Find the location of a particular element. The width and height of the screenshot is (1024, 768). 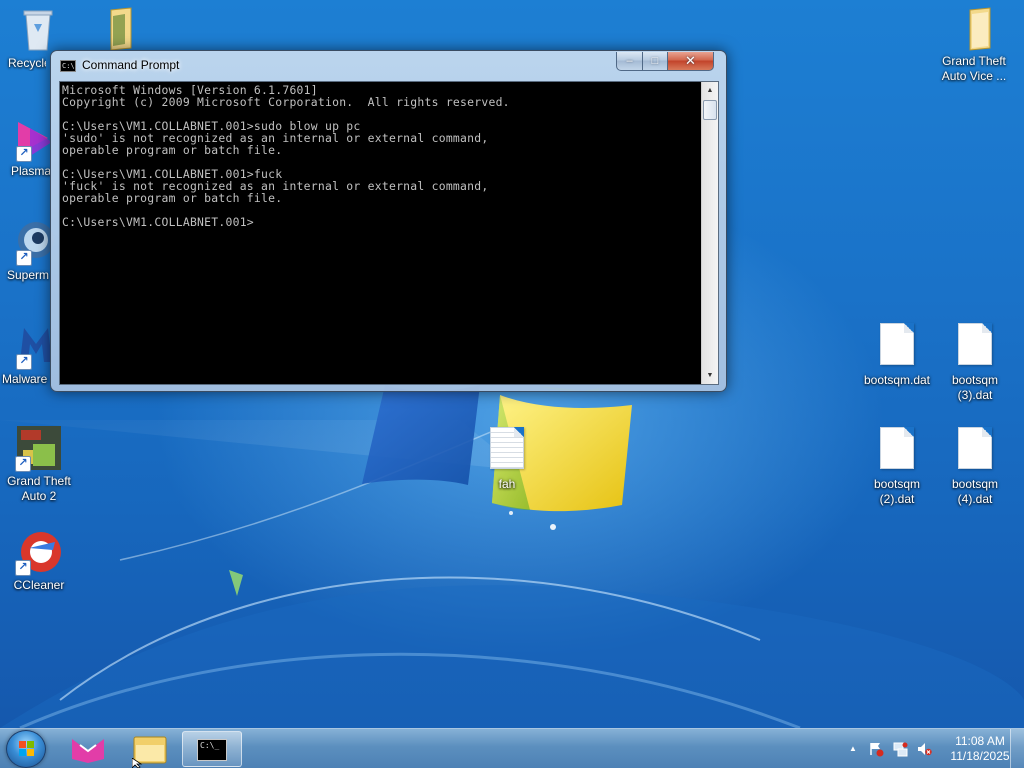

cmd-icon: C:\_ is located at coordinates (212, 750).